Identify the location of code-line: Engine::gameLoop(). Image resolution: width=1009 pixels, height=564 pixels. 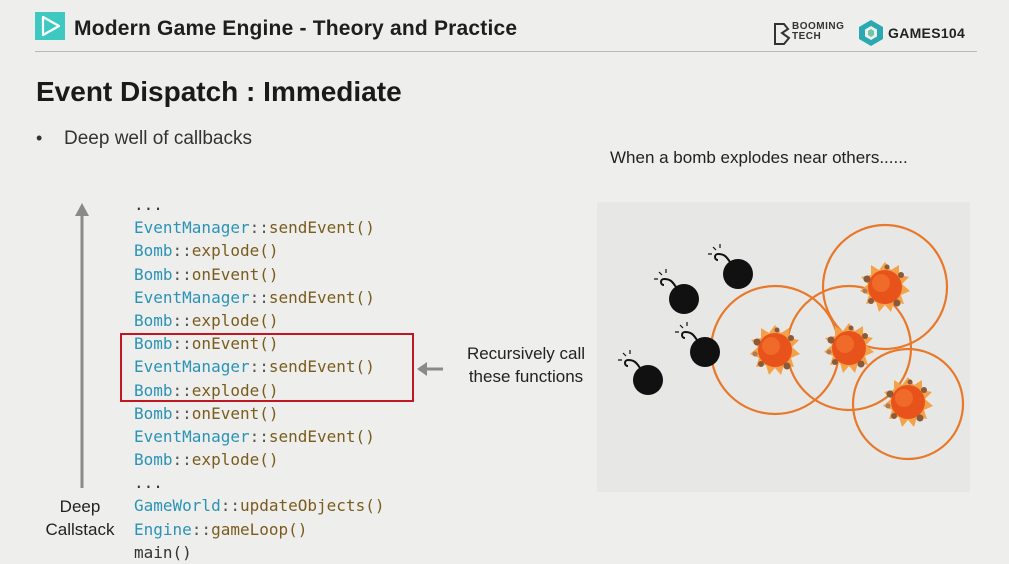
(259, 529).